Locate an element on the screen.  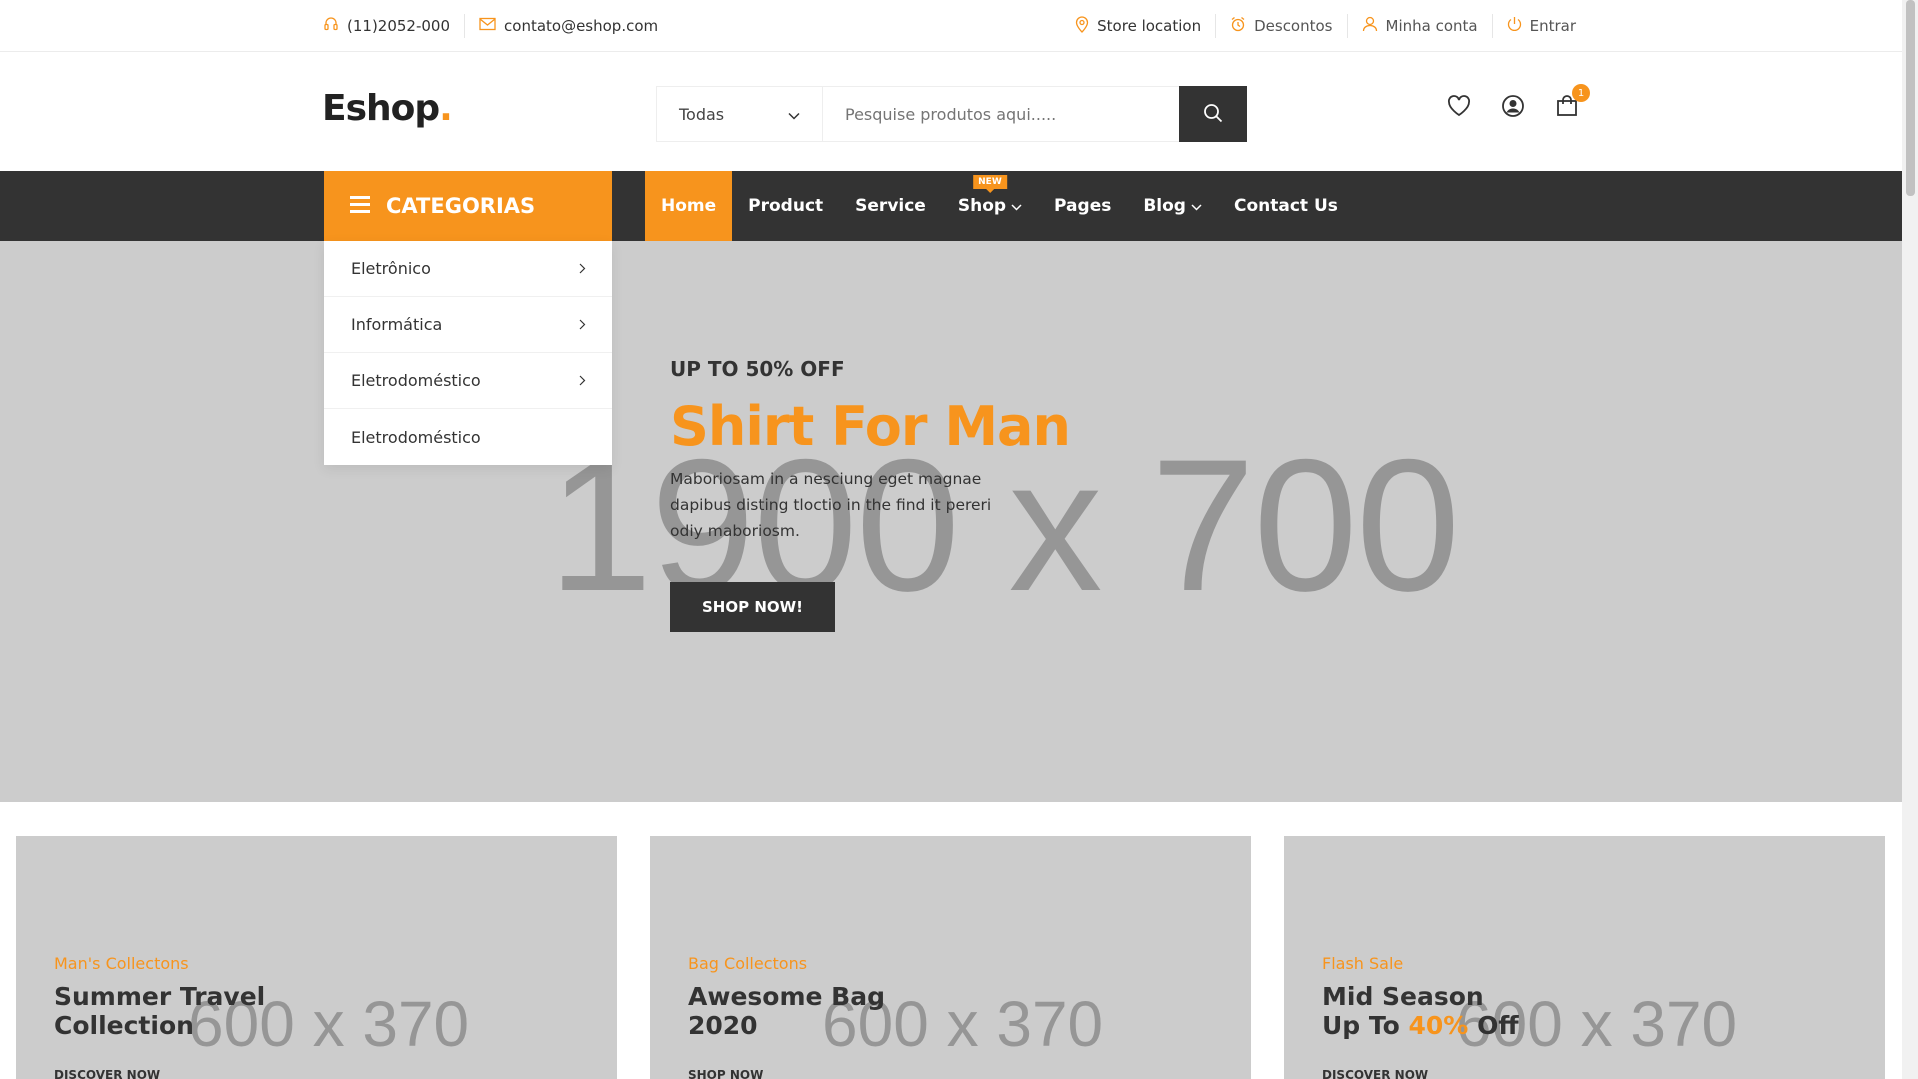
search-button is located at coordinates (1213, 114).